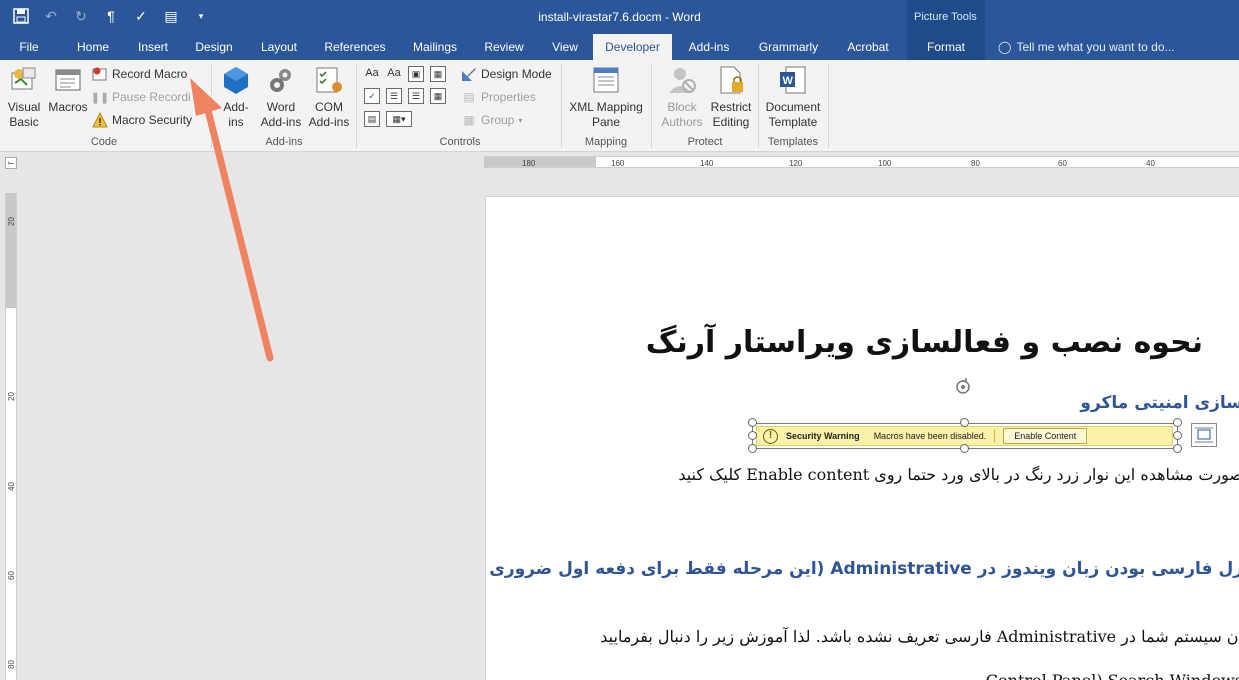 The image size is (1239, 680). I want to click on combo-box-control-icon: ☰, so click(394, 96).